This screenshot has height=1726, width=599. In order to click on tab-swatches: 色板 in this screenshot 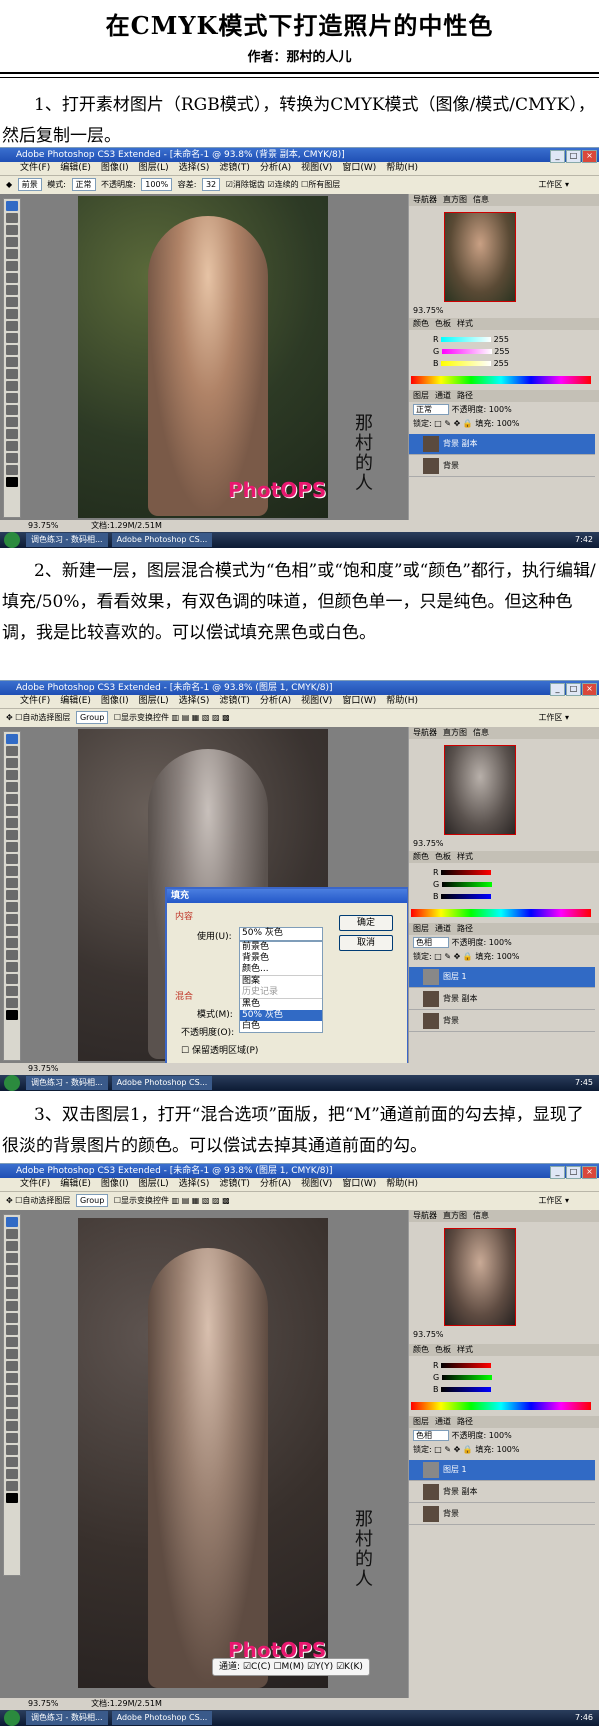, I will do `click(443, 323)`.